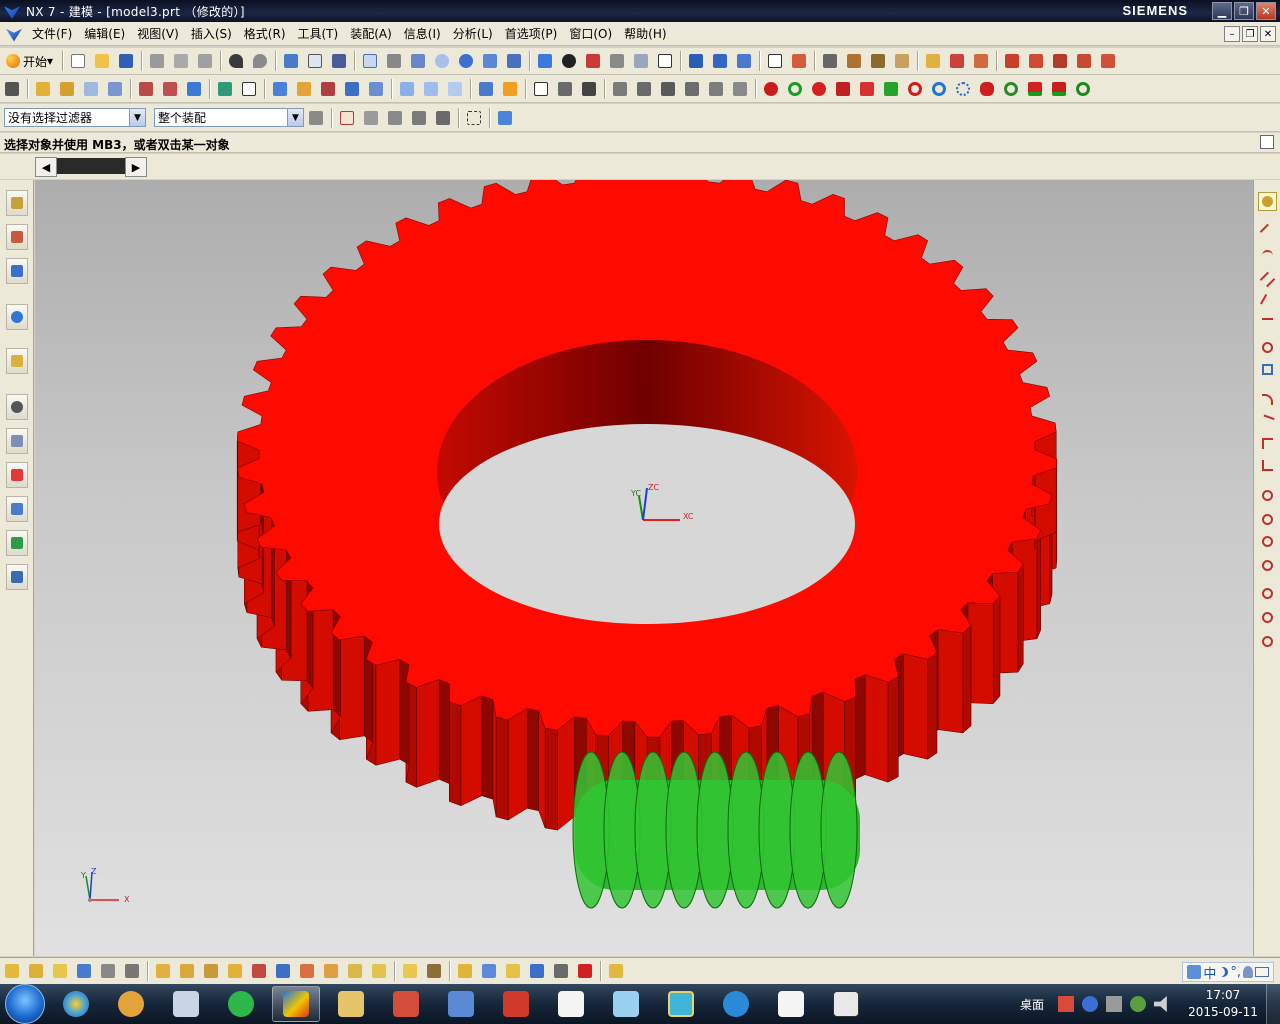  What do you see at coordinates (370, 61) in the screenshot?
I see `fit-view-button` at bounding box center [370, 61].